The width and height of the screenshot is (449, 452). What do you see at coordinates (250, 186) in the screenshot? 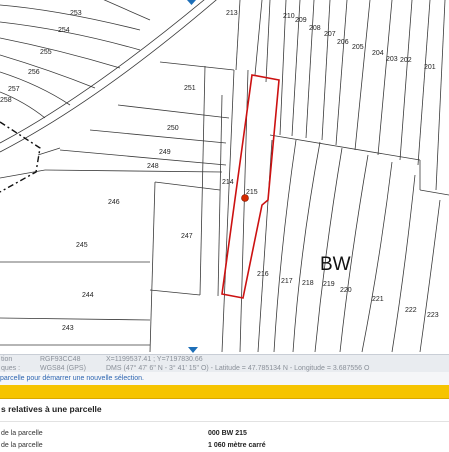
I see `selected-parcel-outline` at bounding box center [250, 186].